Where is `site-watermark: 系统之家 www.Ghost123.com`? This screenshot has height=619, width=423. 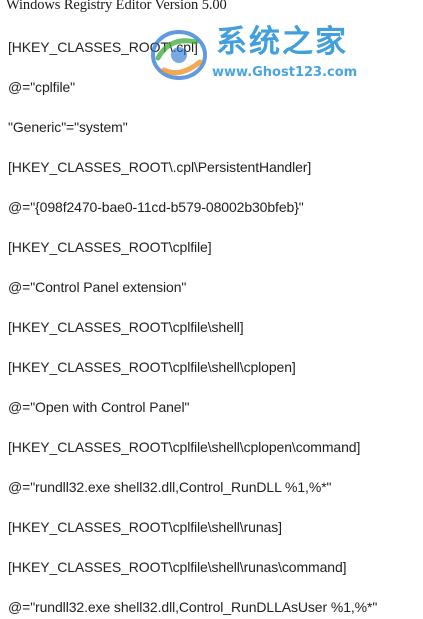
site-watermark: 系统之家 www.Ghost123.com is located at coordinates (275, 54).